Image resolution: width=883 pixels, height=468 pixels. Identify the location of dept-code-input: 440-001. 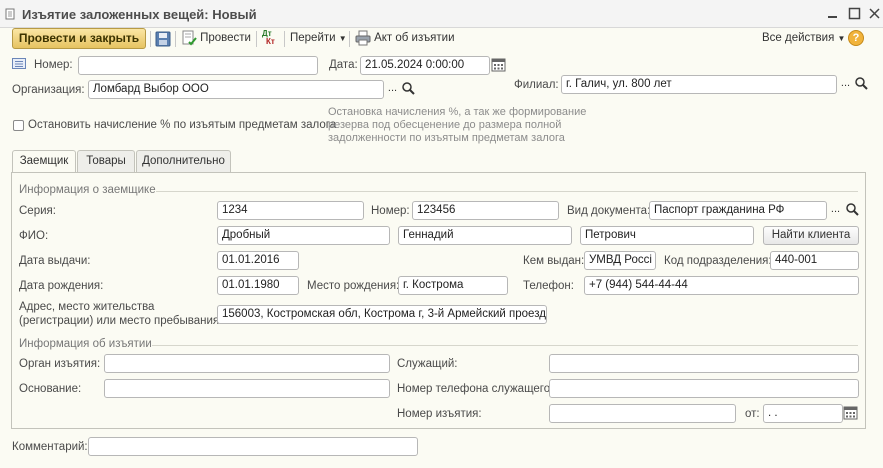
(814, 260).